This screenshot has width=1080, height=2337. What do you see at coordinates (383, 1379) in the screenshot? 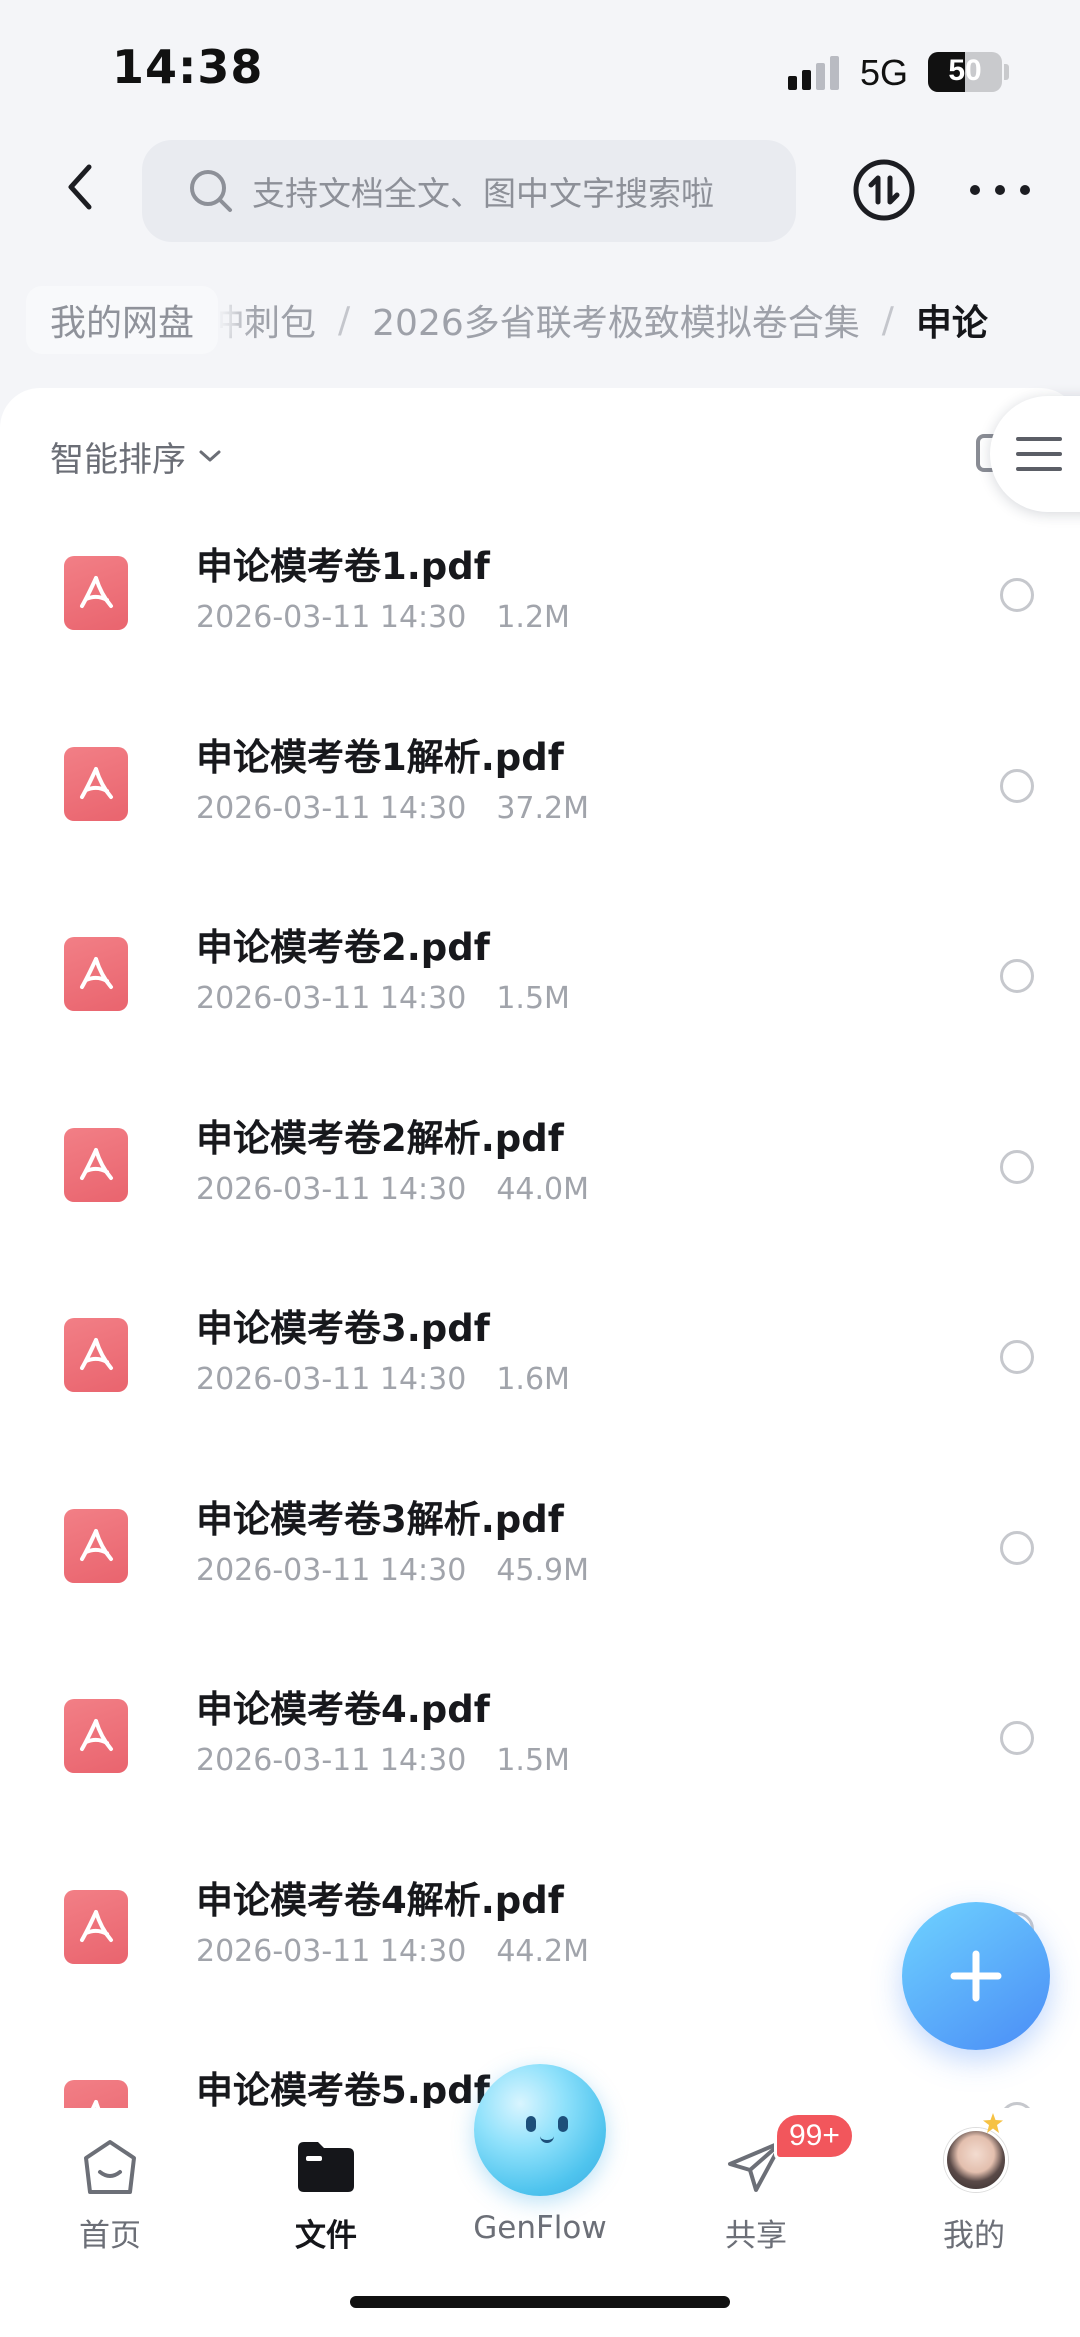
I see `file-meta: 2026-03-11 14:30 1.6M` at bounding box center [383, 1379].